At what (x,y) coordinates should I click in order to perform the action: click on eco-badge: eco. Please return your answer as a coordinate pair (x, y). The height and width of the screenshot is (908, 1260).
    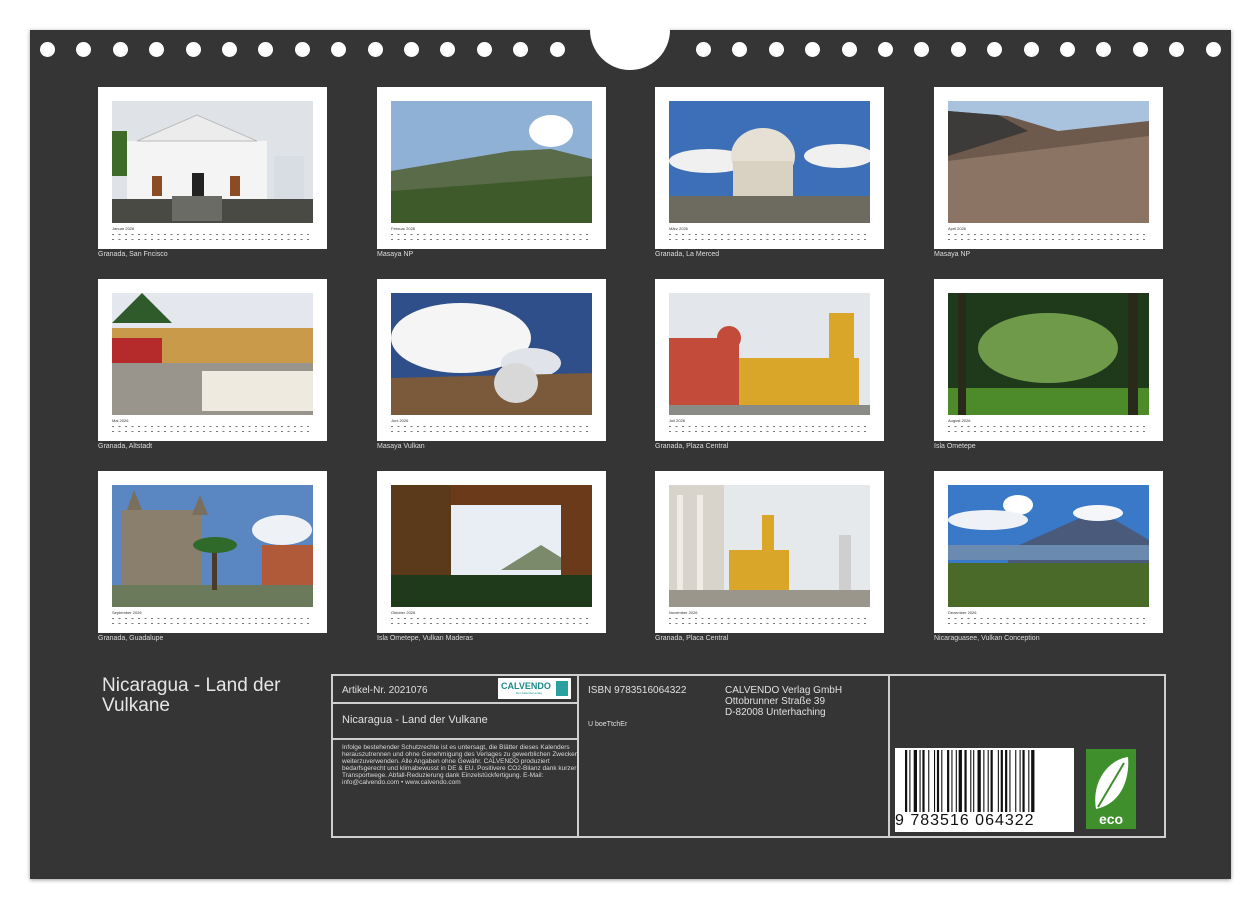
    Looking at the image, I should click on (1111, 789).